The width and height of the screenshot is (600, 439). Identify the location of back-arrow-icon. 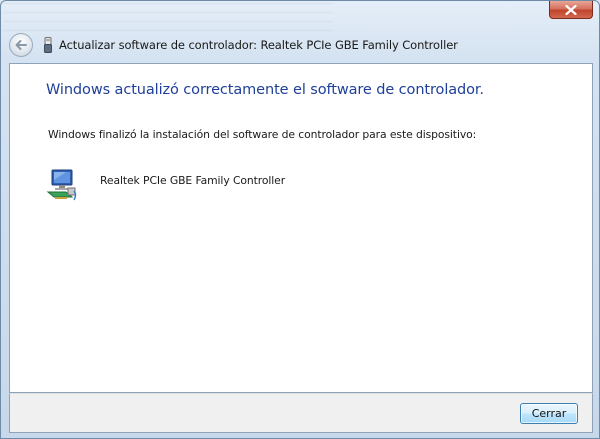
(21, 45).